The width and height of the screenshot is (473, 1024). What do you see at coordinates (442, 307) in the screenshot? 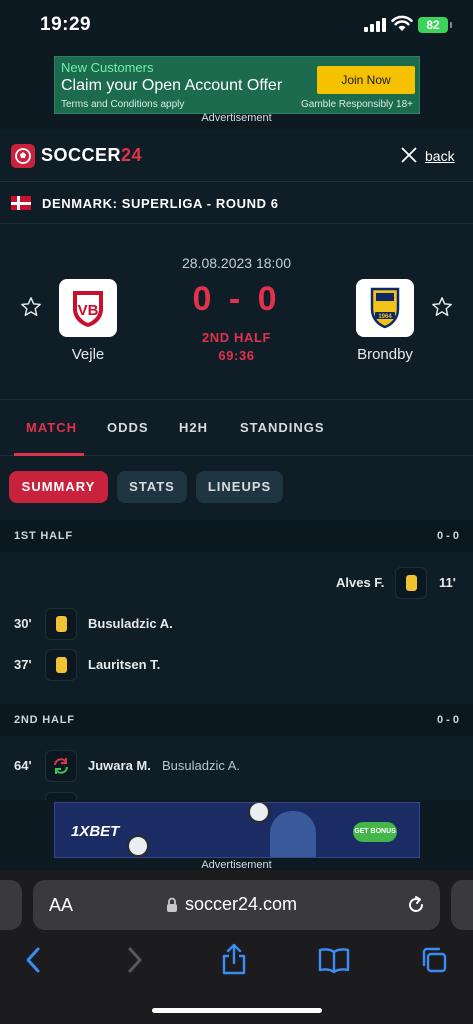
I see `favorite-away-star-icon` at bounding box center [442, 307].